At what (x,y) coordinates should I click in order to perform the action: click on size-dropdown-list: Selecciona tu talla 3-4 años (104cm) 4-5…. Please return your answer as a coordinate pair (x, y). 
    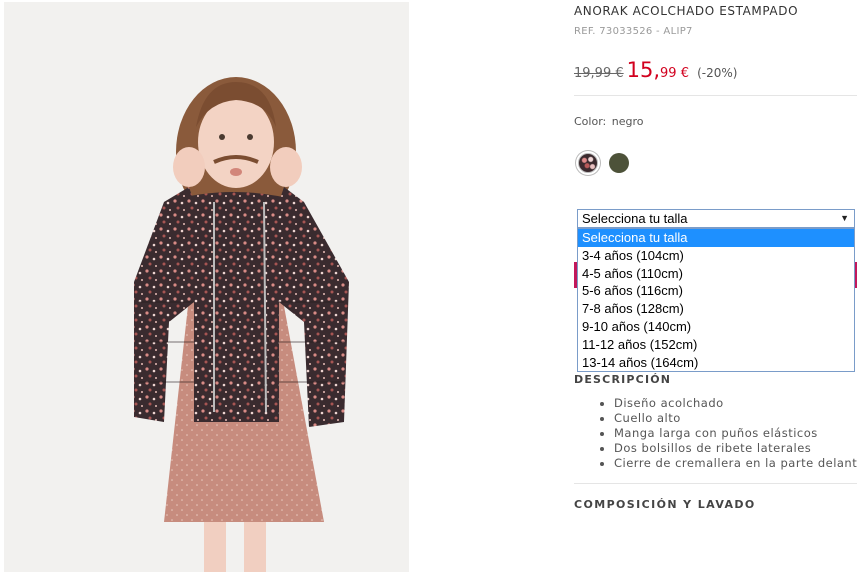
    Looking at the image, I should click on (716, 300).